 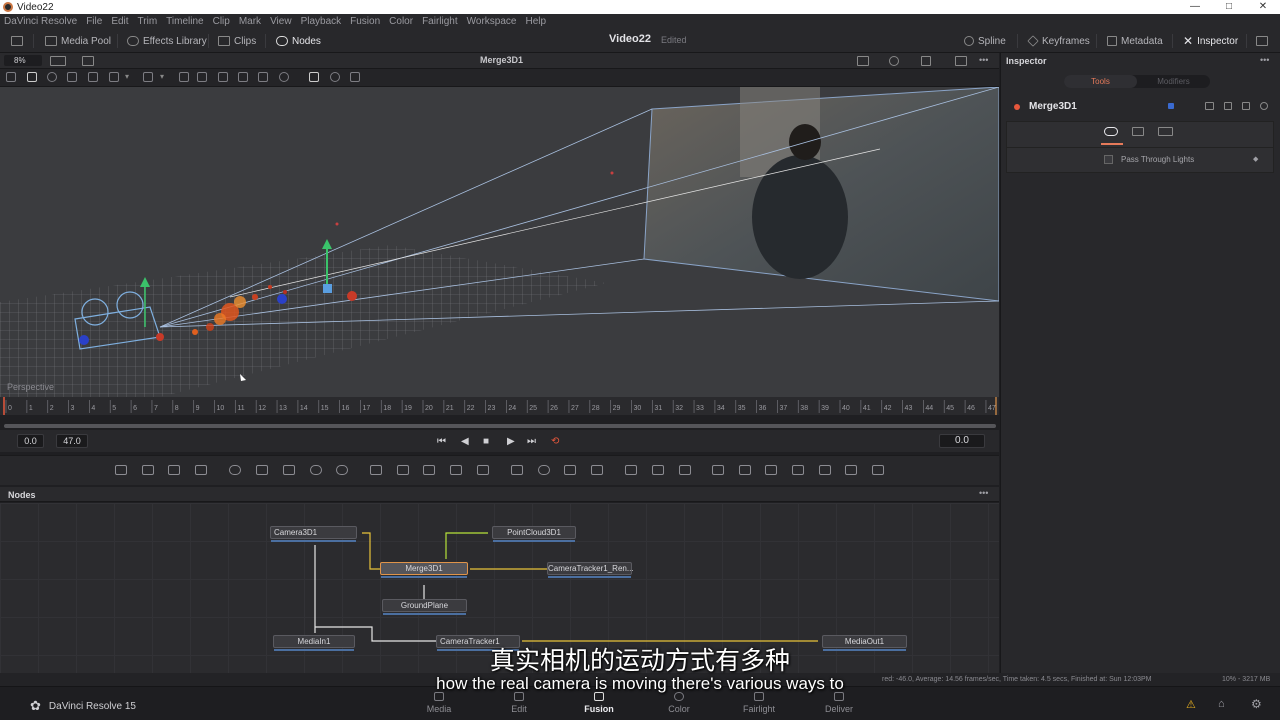 I want to click on cube-icon, so click(x=243, y=77).